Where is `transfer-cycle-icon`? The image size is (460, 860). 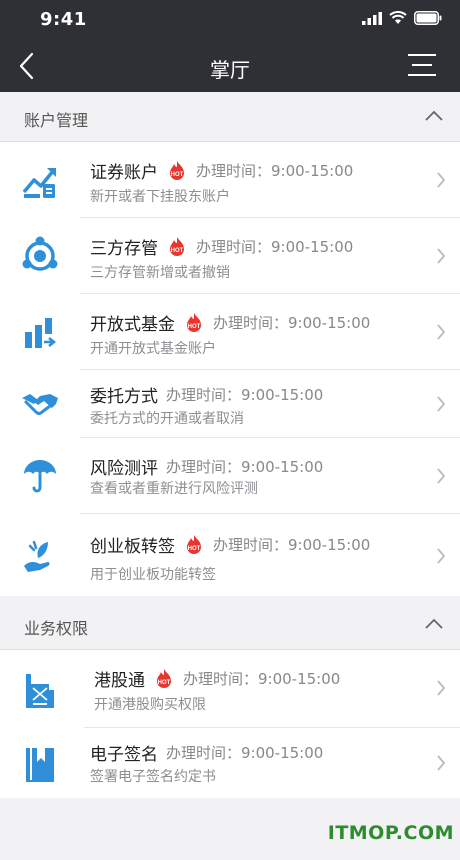 transfer-cycle-icon is located at coordinates (40, 253).